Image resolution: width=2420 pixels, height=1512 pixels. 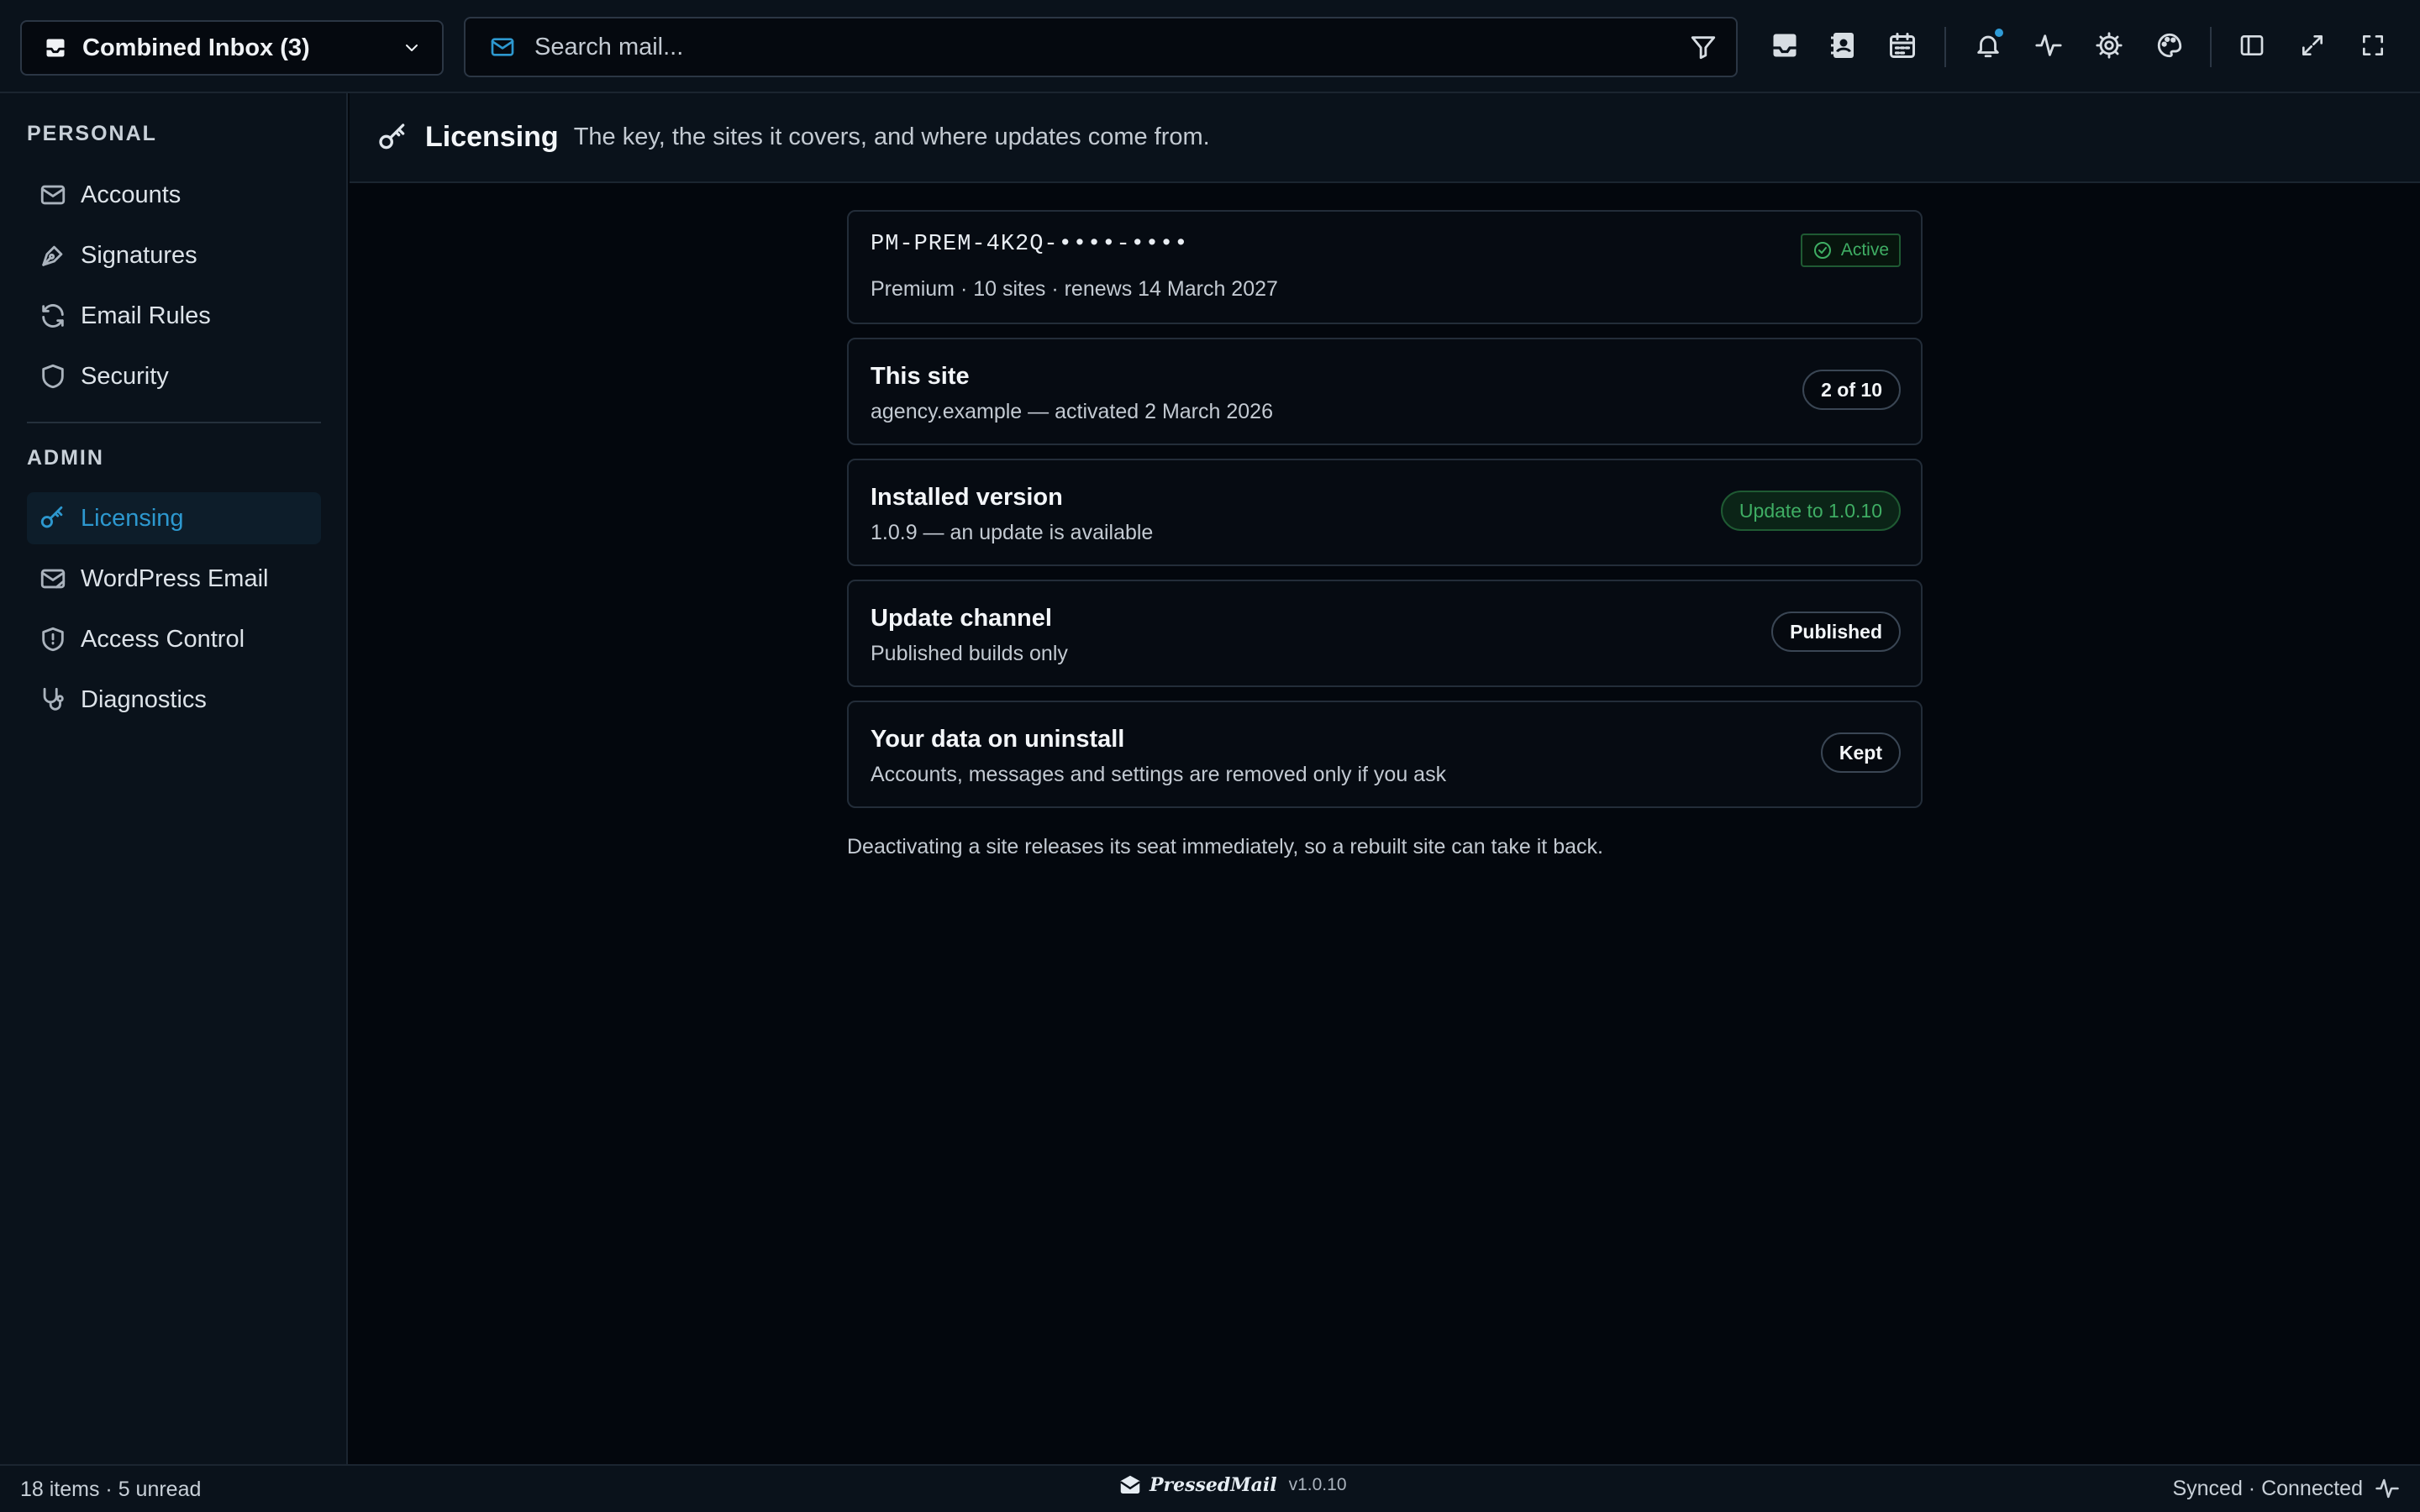 I want to click on notification-dot, so click(x=1999, y=33).